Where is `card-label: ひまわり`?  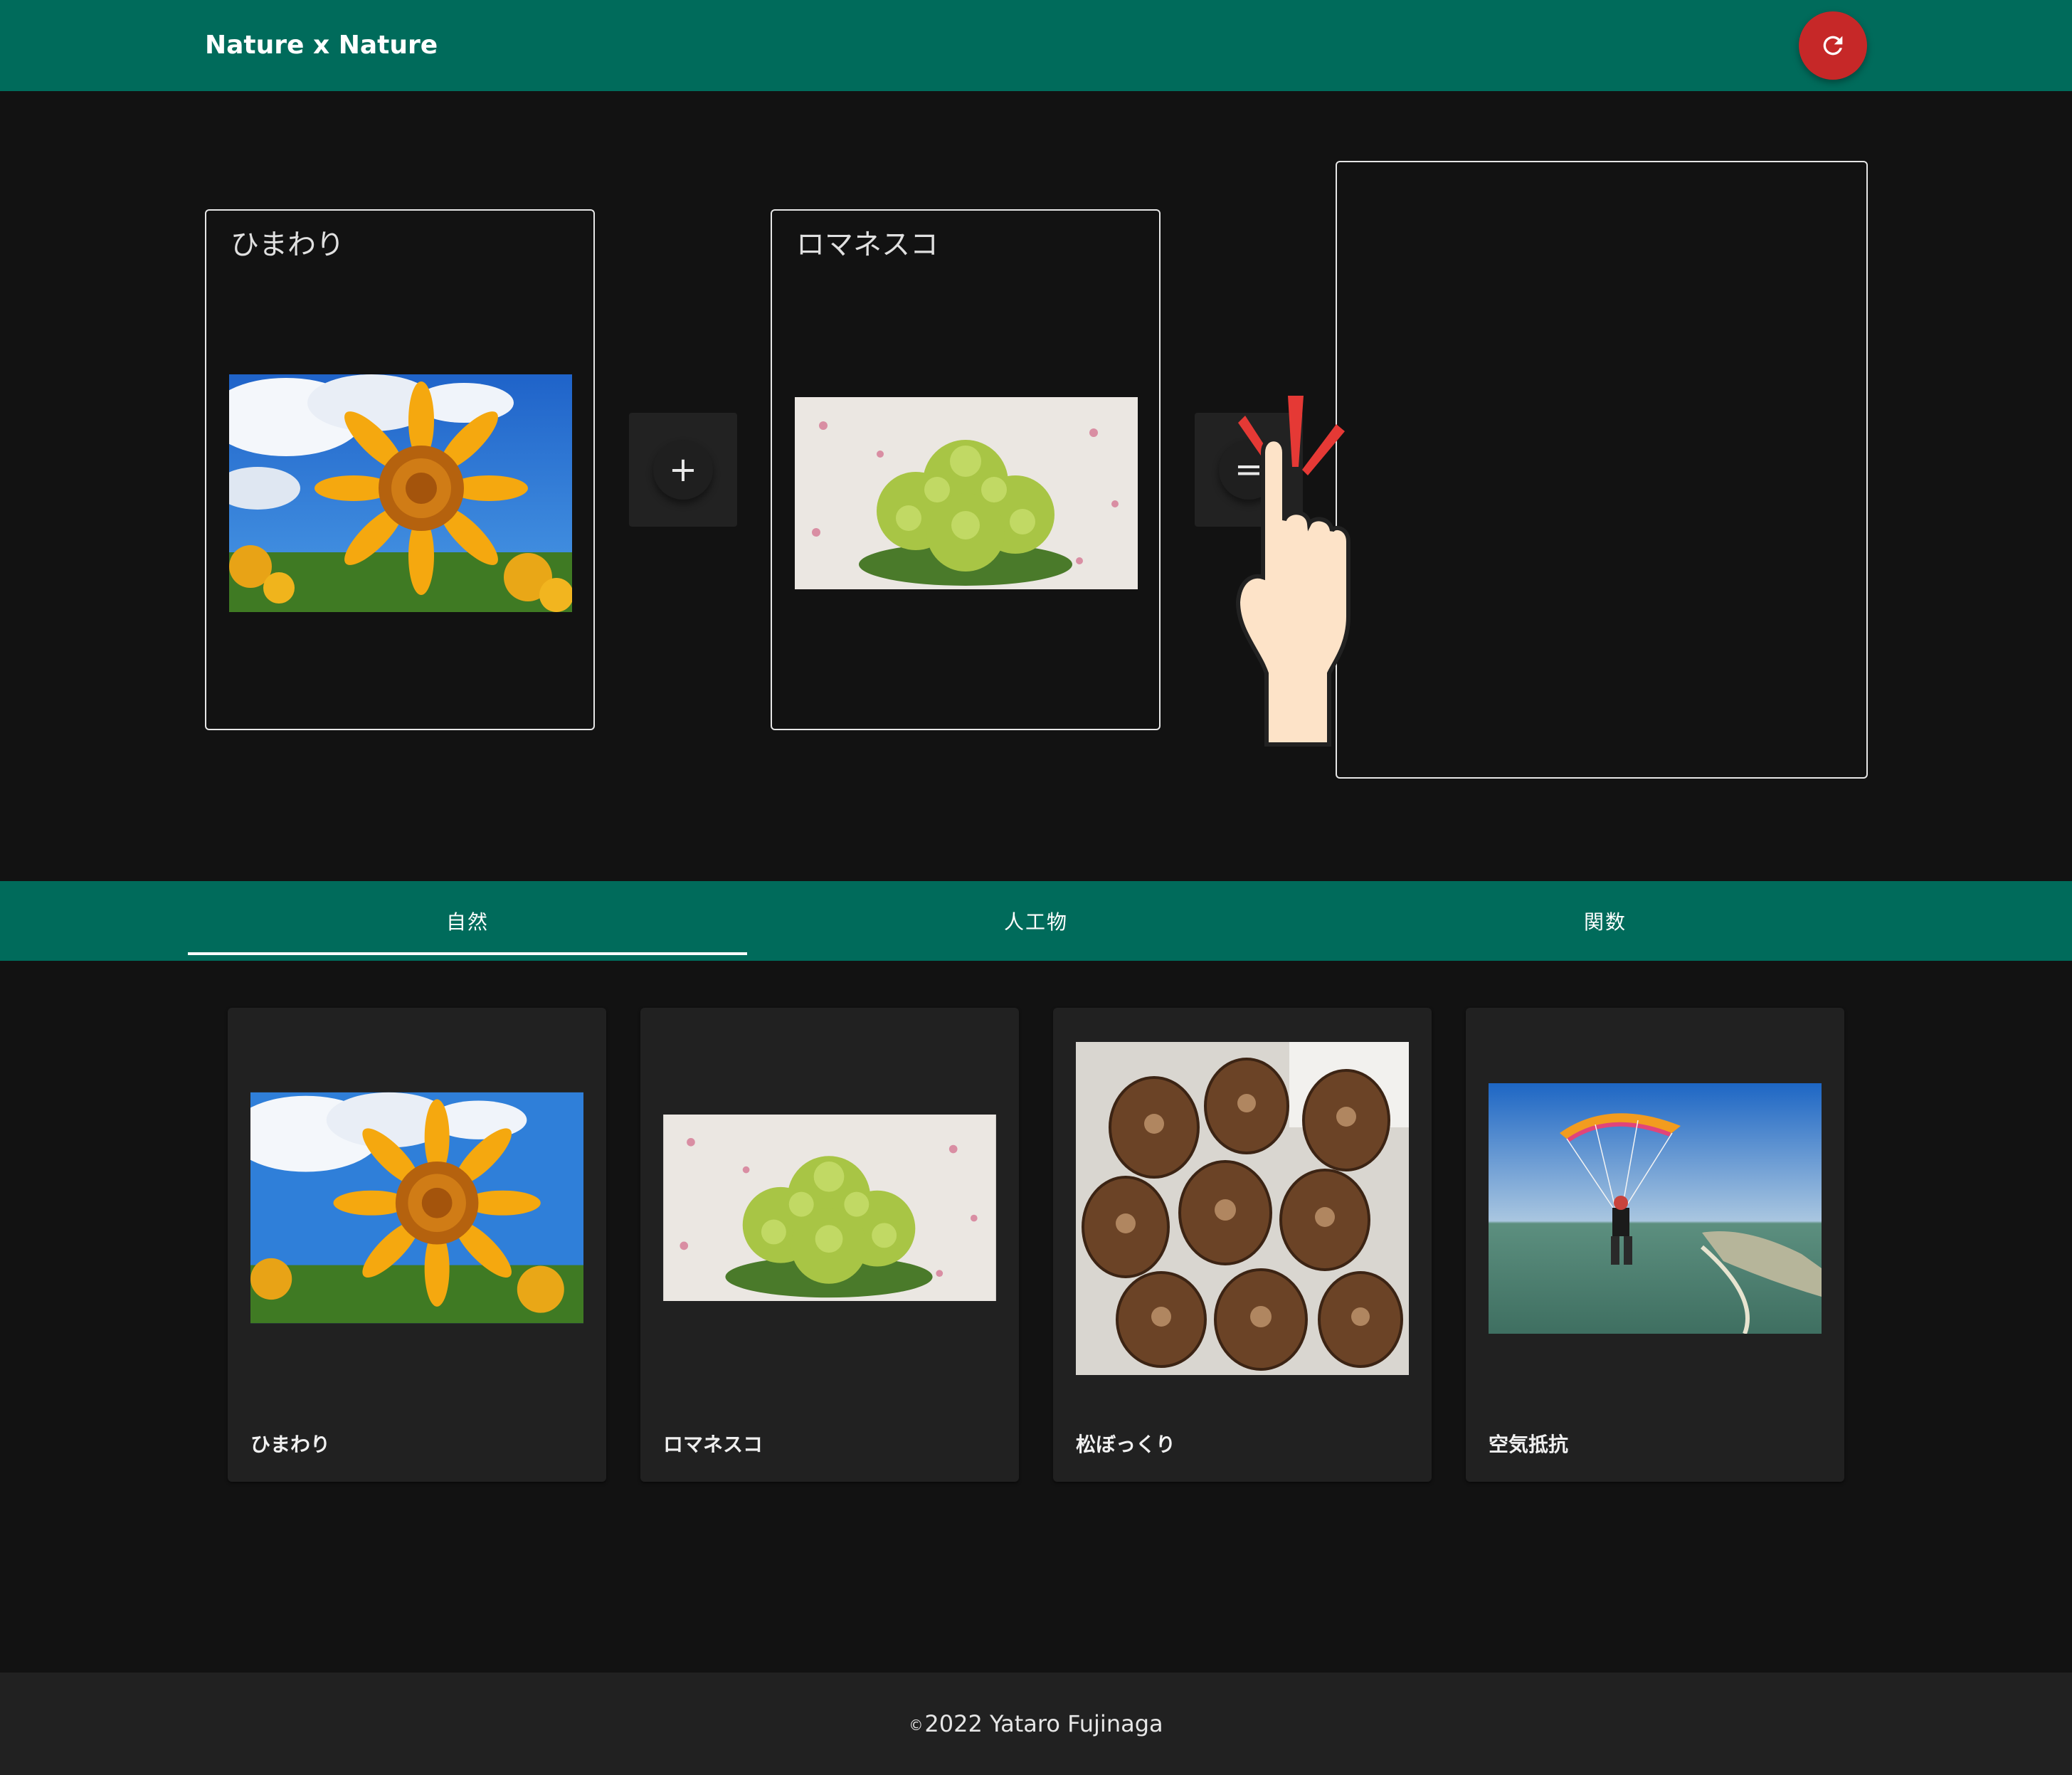
card-label: ひまわり is located at coordinates (291, 1444).